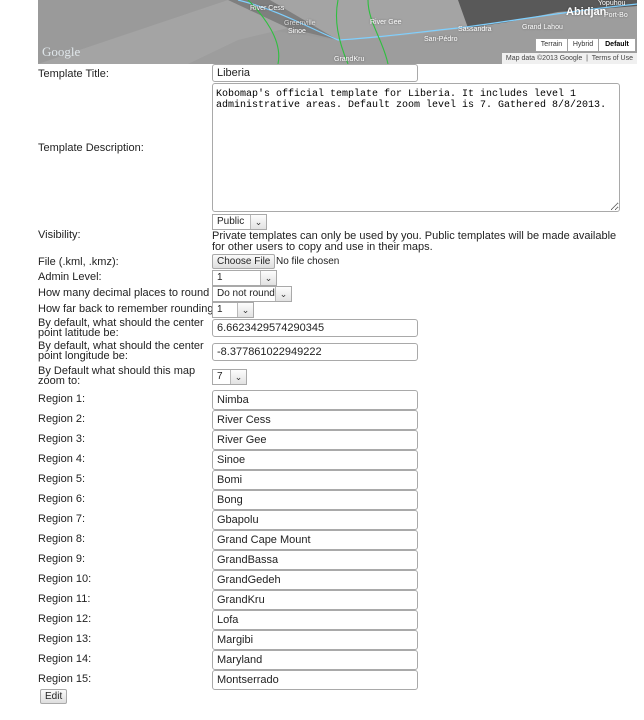  Describe the element at coordinates (315, 540) in the screenshot. I see `region-input: Grand Cape Mount` at that location.